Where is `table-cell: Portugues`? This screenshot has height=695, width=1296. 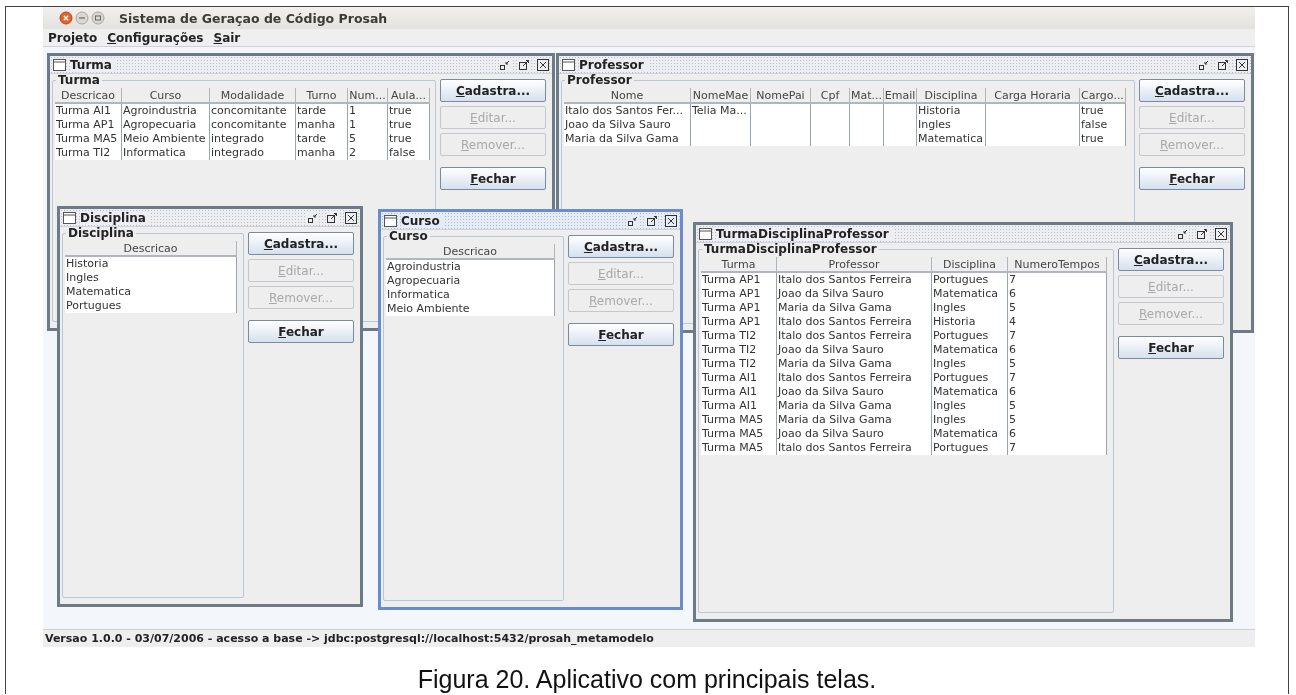 table-cell: Portugues is located at coordinates (970, 378).